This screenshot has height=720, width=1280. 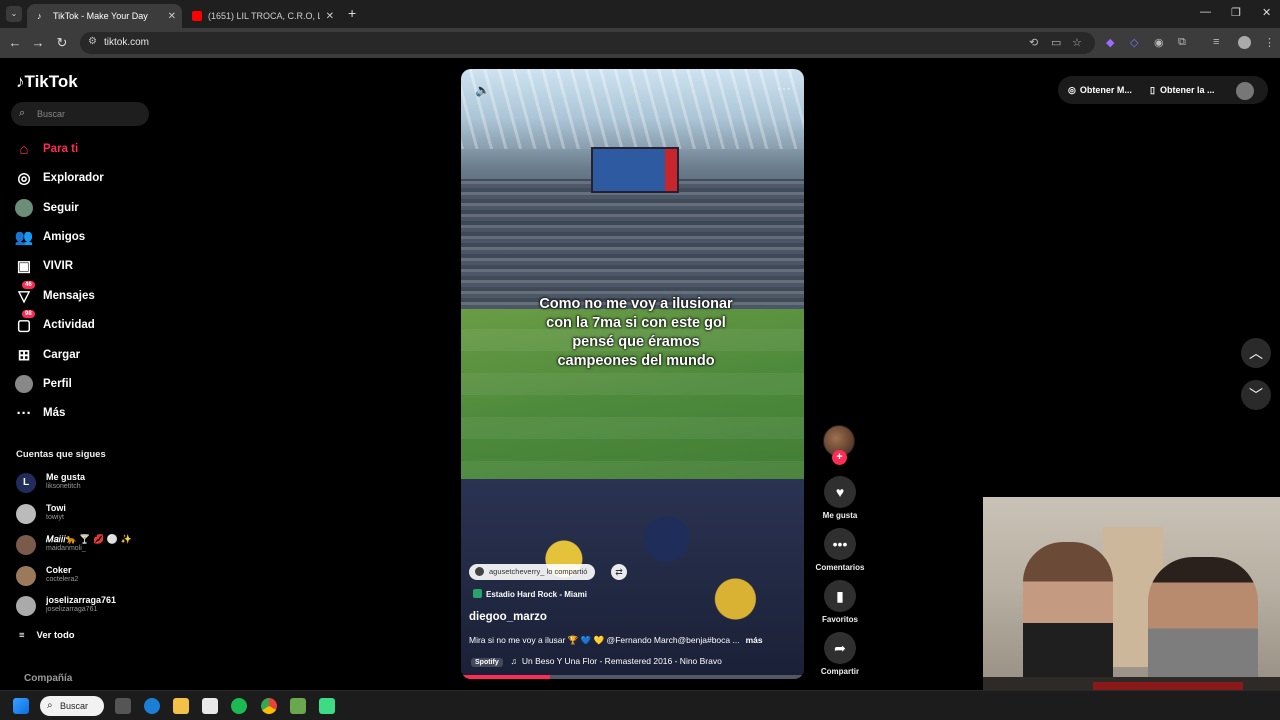 What do you see at coordinates (210, 706) in the screenshot?
I see `store-icon` at bounding box center [210, 706].